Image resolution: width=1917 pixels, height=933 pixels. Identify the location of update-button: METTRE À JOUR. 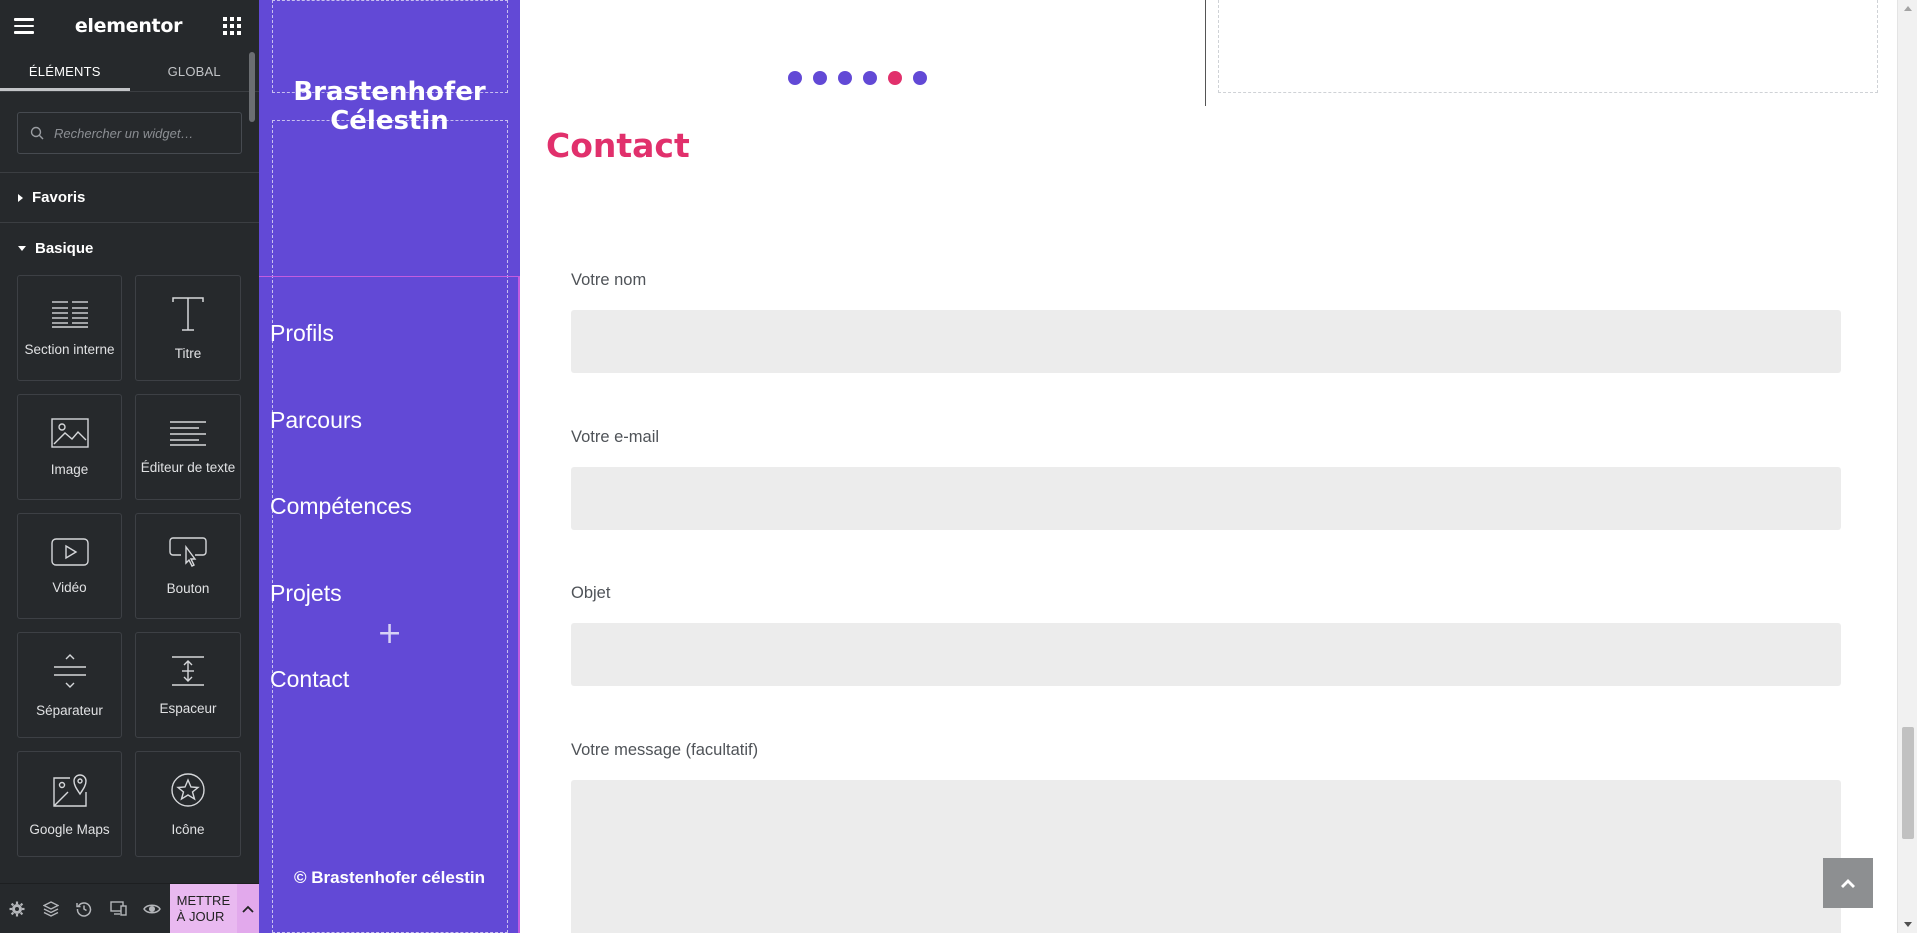
(214, 908).